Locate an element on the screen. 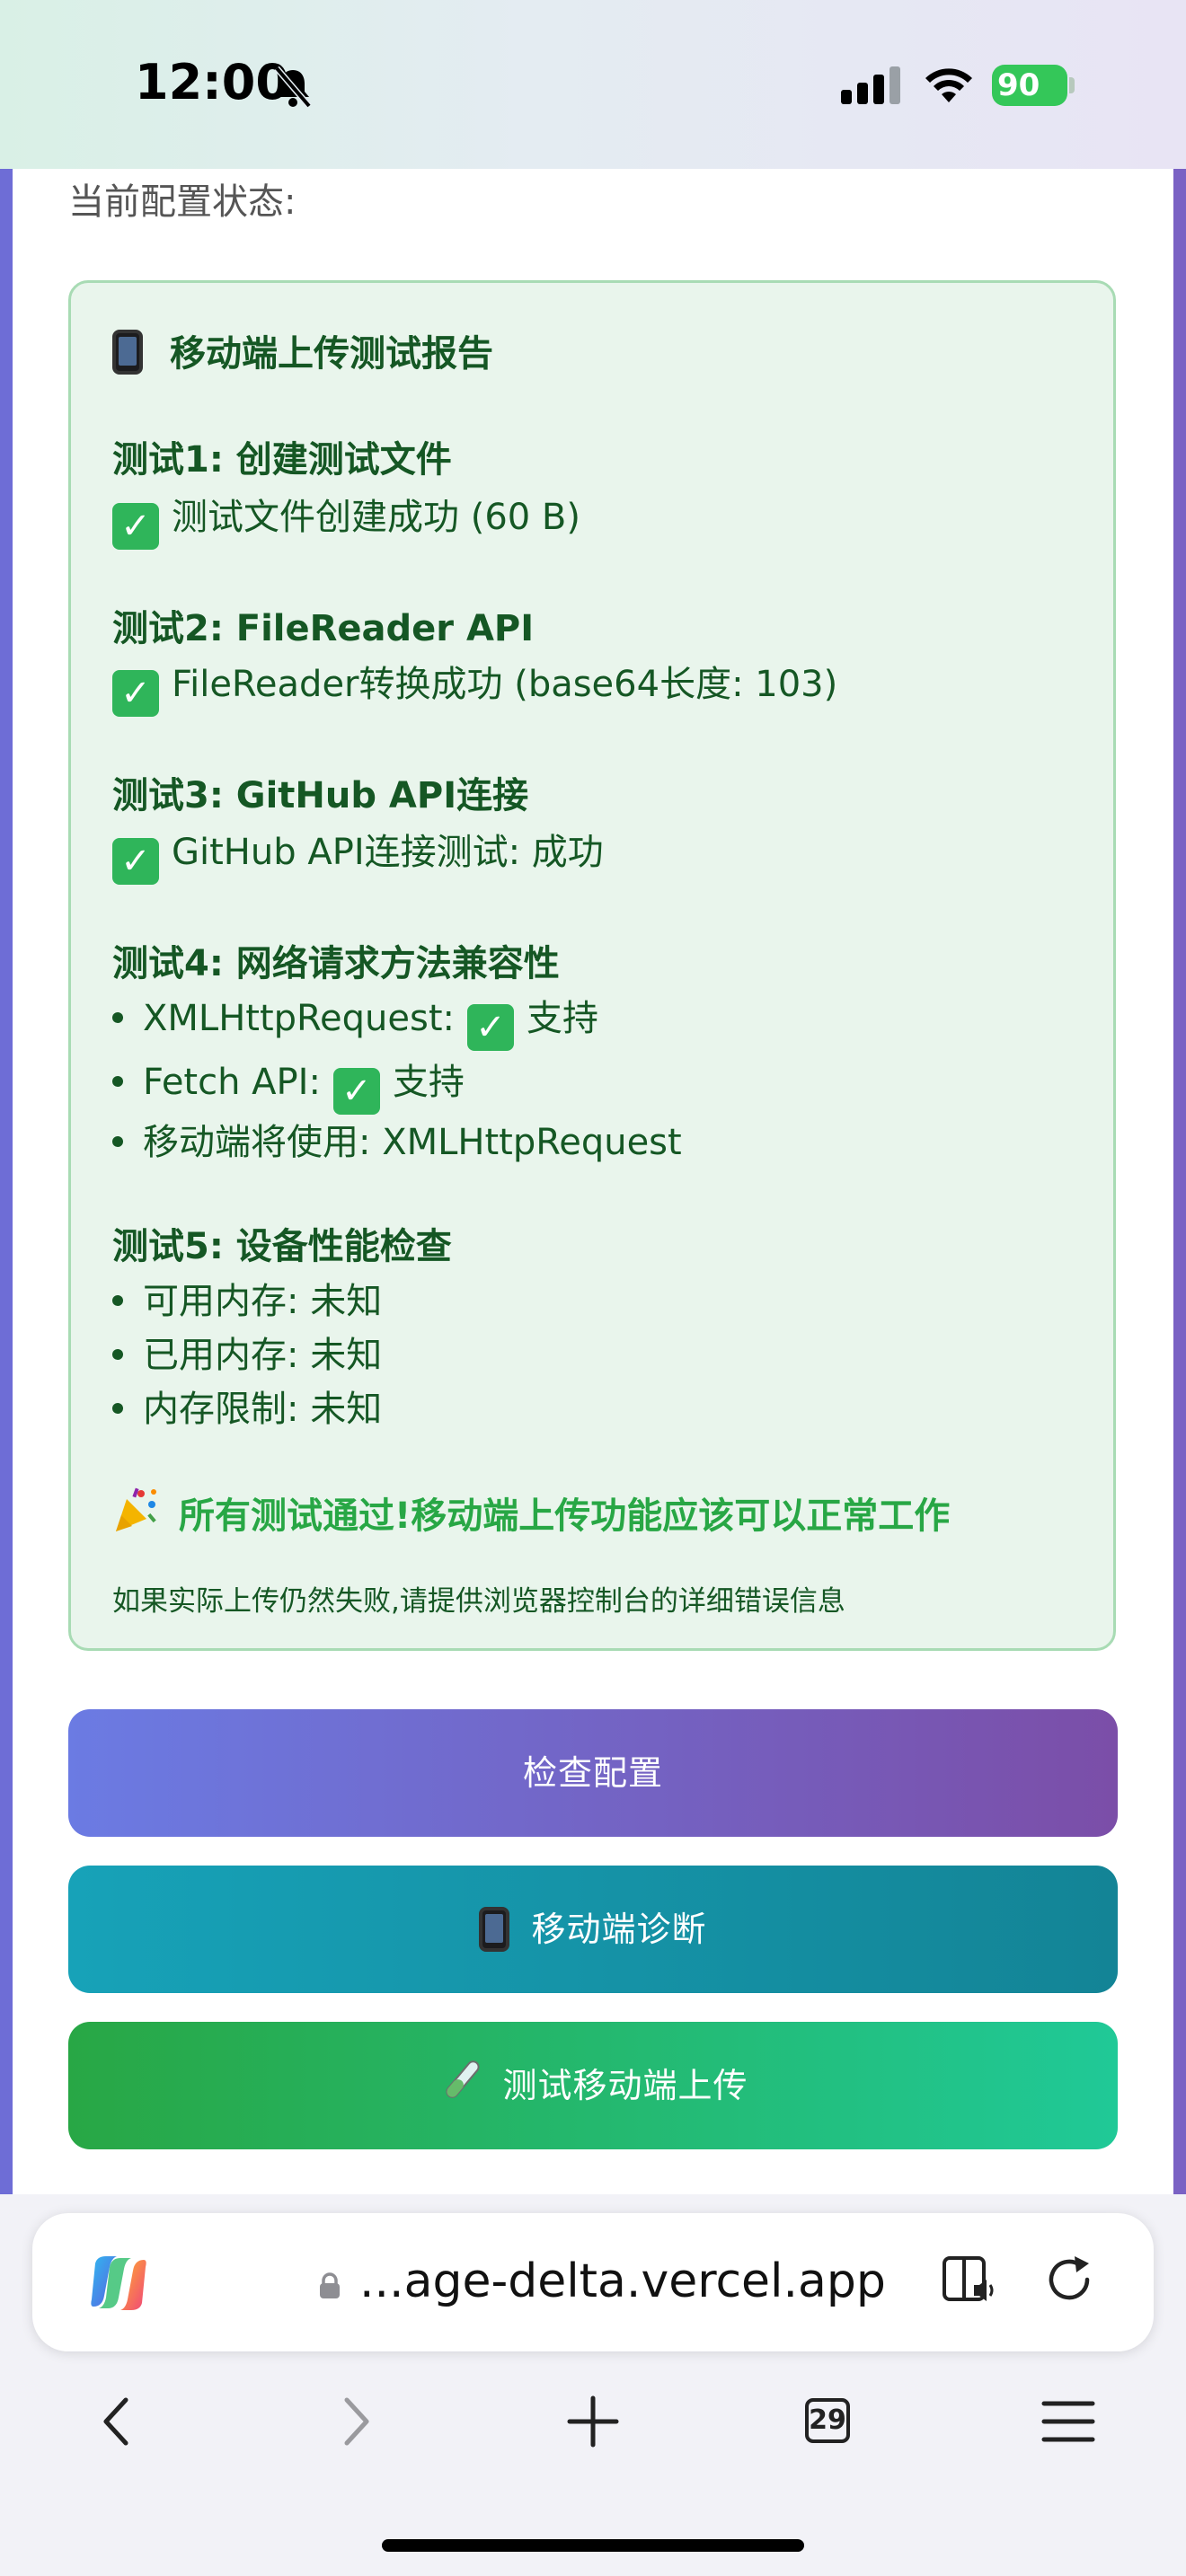  new-tab-plus-icon is located at coordinates (593, 2421).